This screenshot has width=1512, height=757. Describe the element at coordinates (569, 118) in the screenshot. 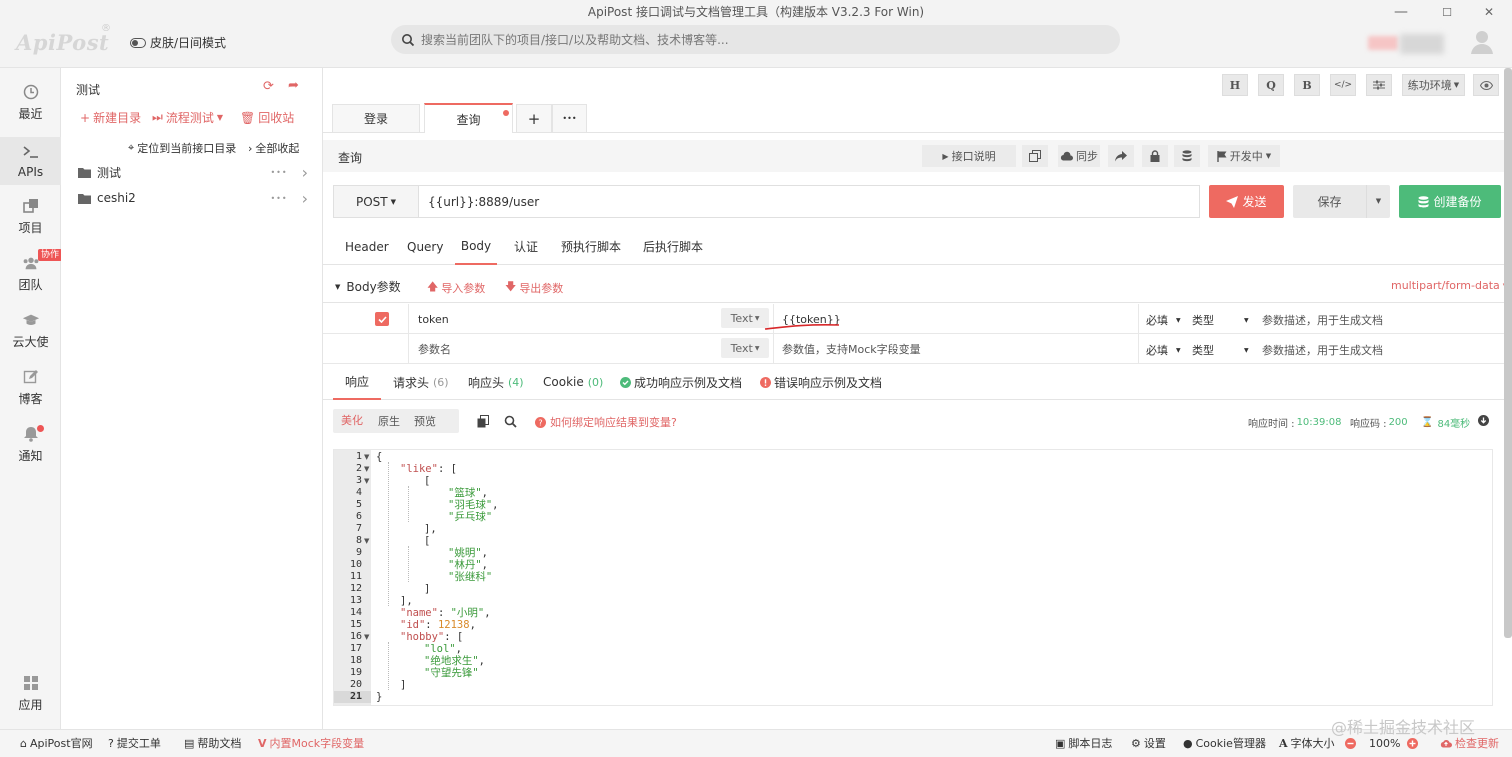

I see `more-tabs-button: •••` at that location.